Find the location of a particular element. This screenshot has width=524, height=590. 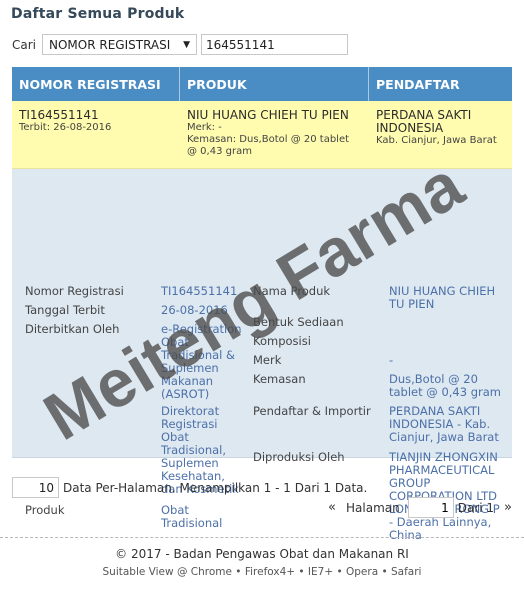

search-label: Cari is located at coordinates (24, 44).